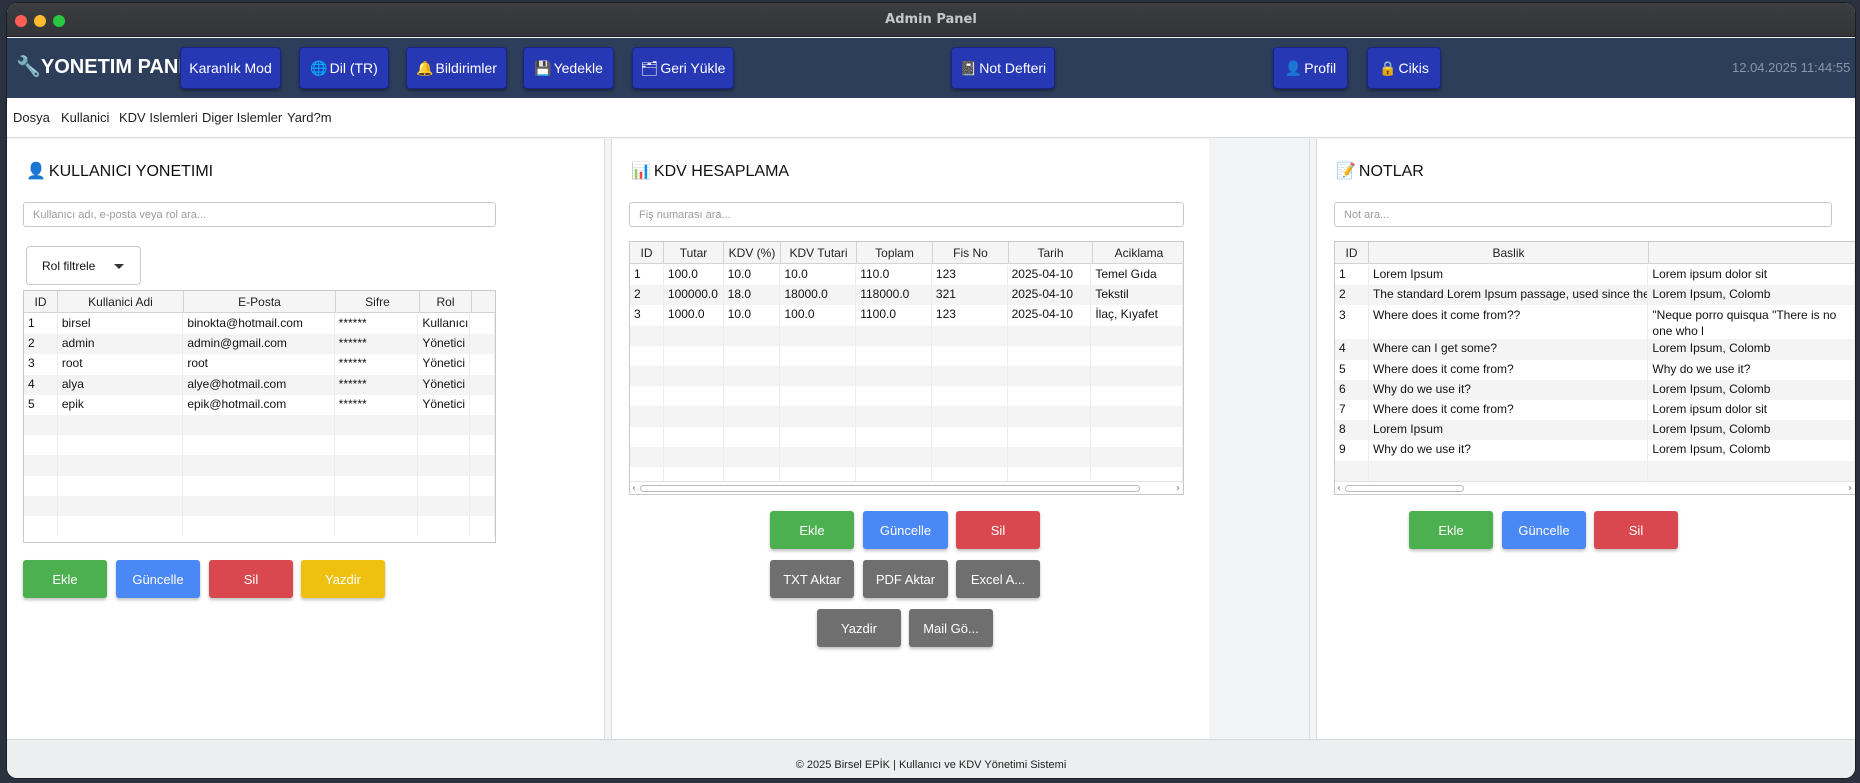 The image size is (1860, 783). I want to click on column-header: Kullanici Adi, so click(121, 302).